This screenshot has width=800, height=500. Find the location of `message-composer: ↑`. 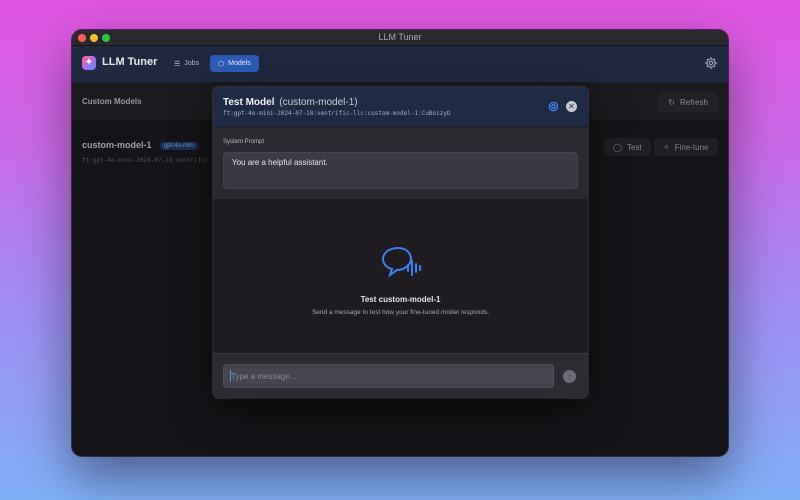

message-composer: ↑ is located at coordinates (400, 375).